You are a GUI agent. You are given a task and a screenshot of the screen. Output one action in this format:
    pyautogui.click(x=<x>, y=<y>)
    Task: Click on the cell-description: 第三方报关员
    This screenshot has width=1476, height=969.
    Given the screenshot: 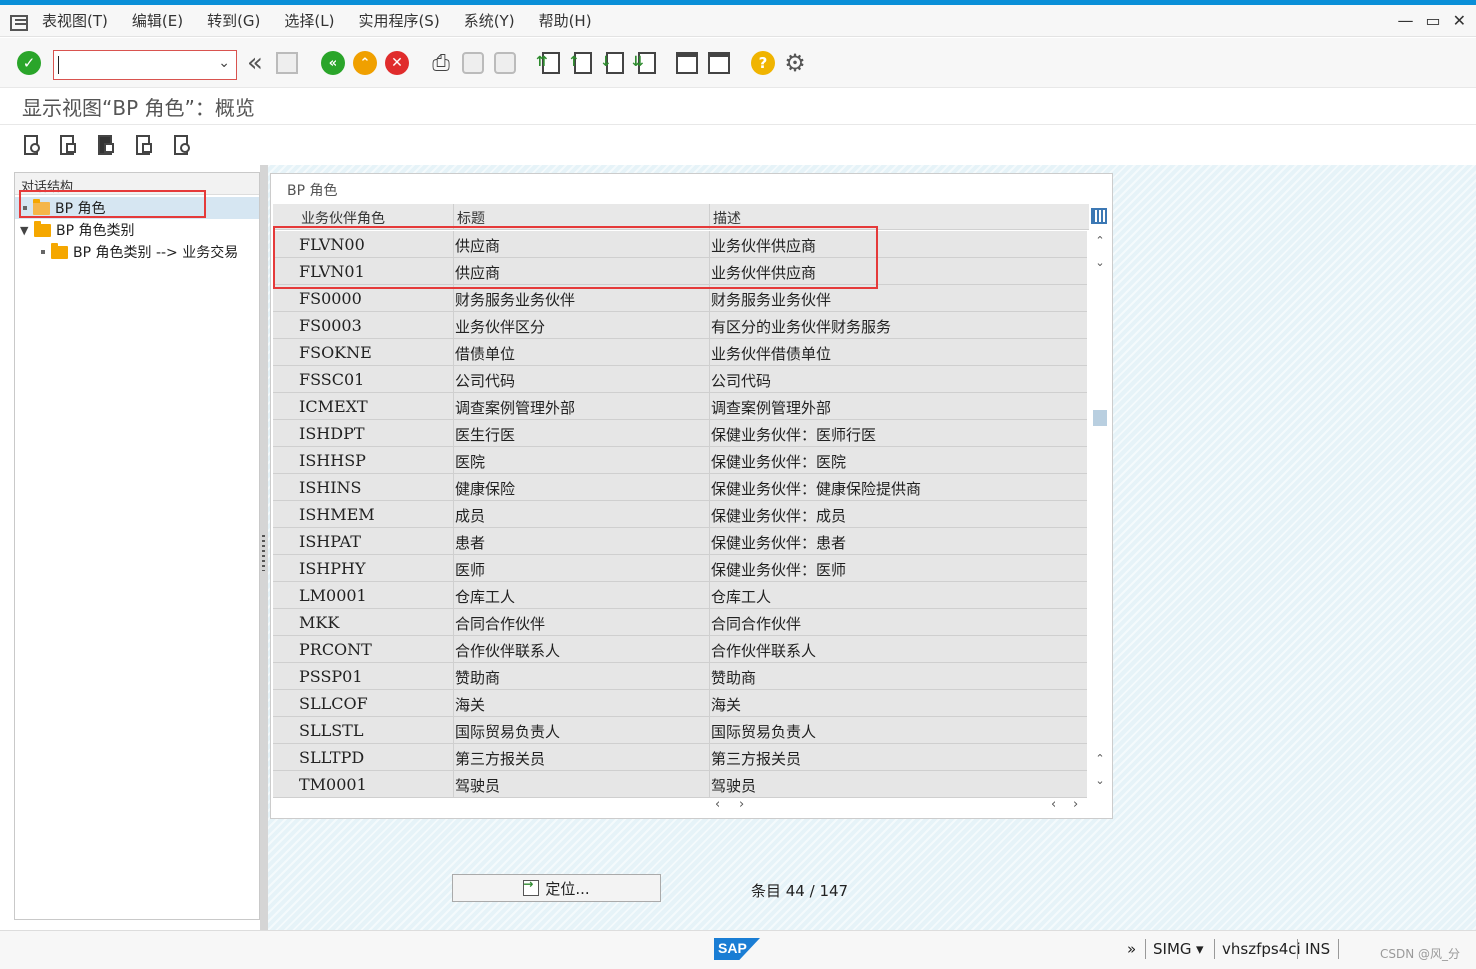 What is the action you would take?
    pyautogui.click(x=756, y=758)
    